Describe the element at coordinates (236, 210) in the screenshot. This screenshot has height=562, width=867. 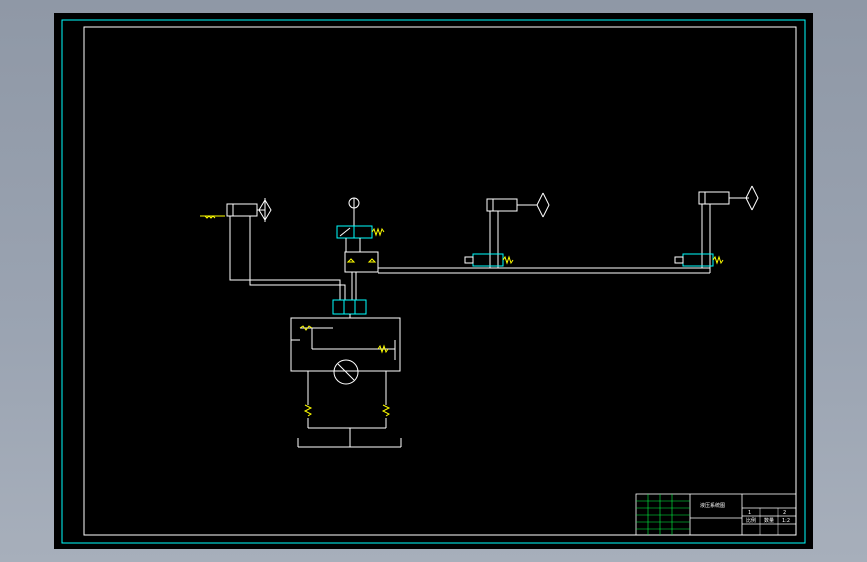
I see `left-cylinder` at that location.